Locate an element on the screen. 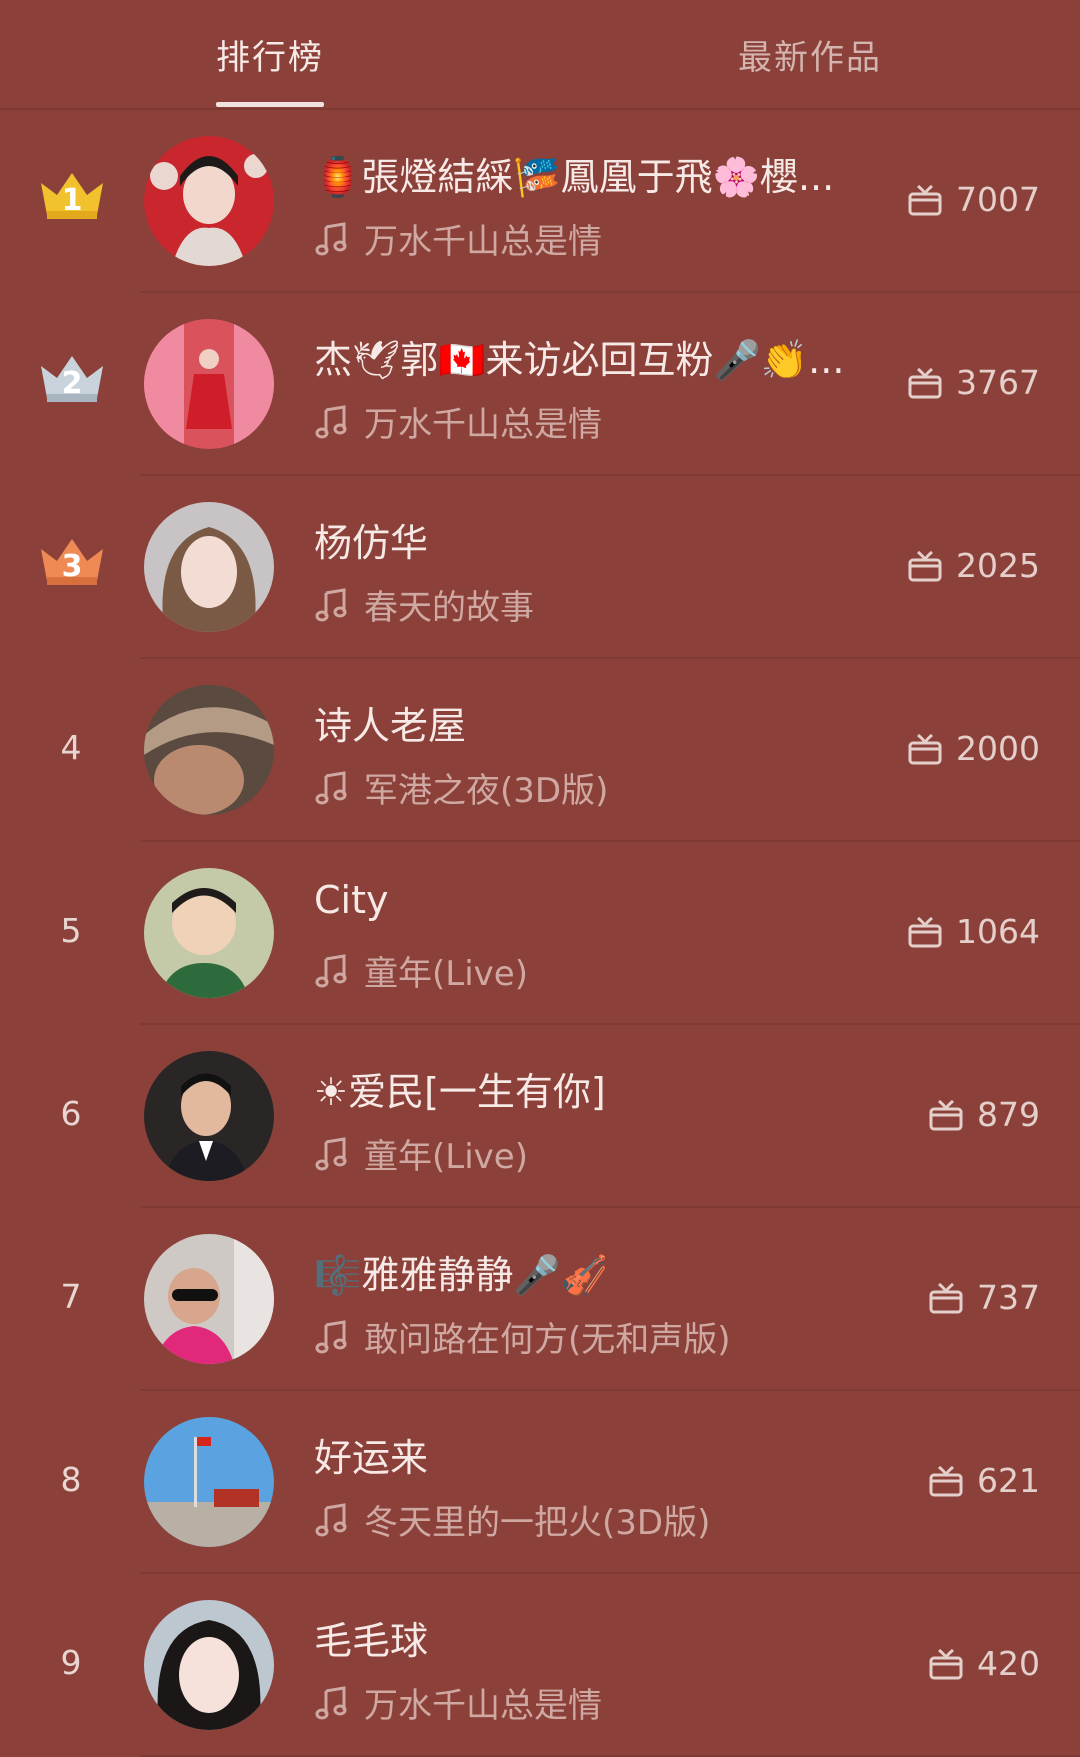 Image resolution: width=1080 pixels, height=1757 pixels. gift-count-badge: 7007 is located at coordinates (973, 199).